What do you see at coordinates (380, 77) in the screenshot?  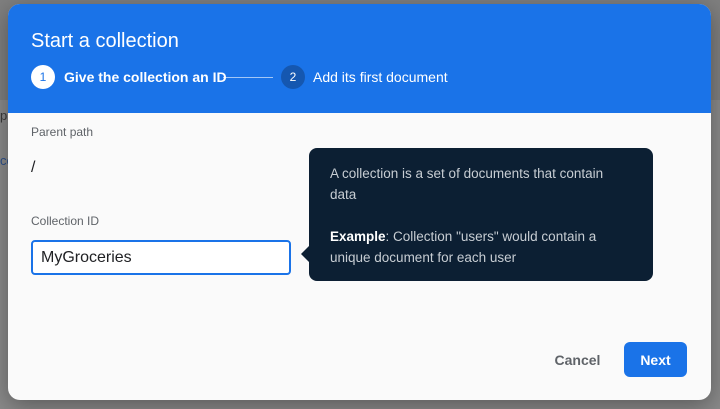 I see `step-2-label: Add its first document` at bounding box center [380, 77].